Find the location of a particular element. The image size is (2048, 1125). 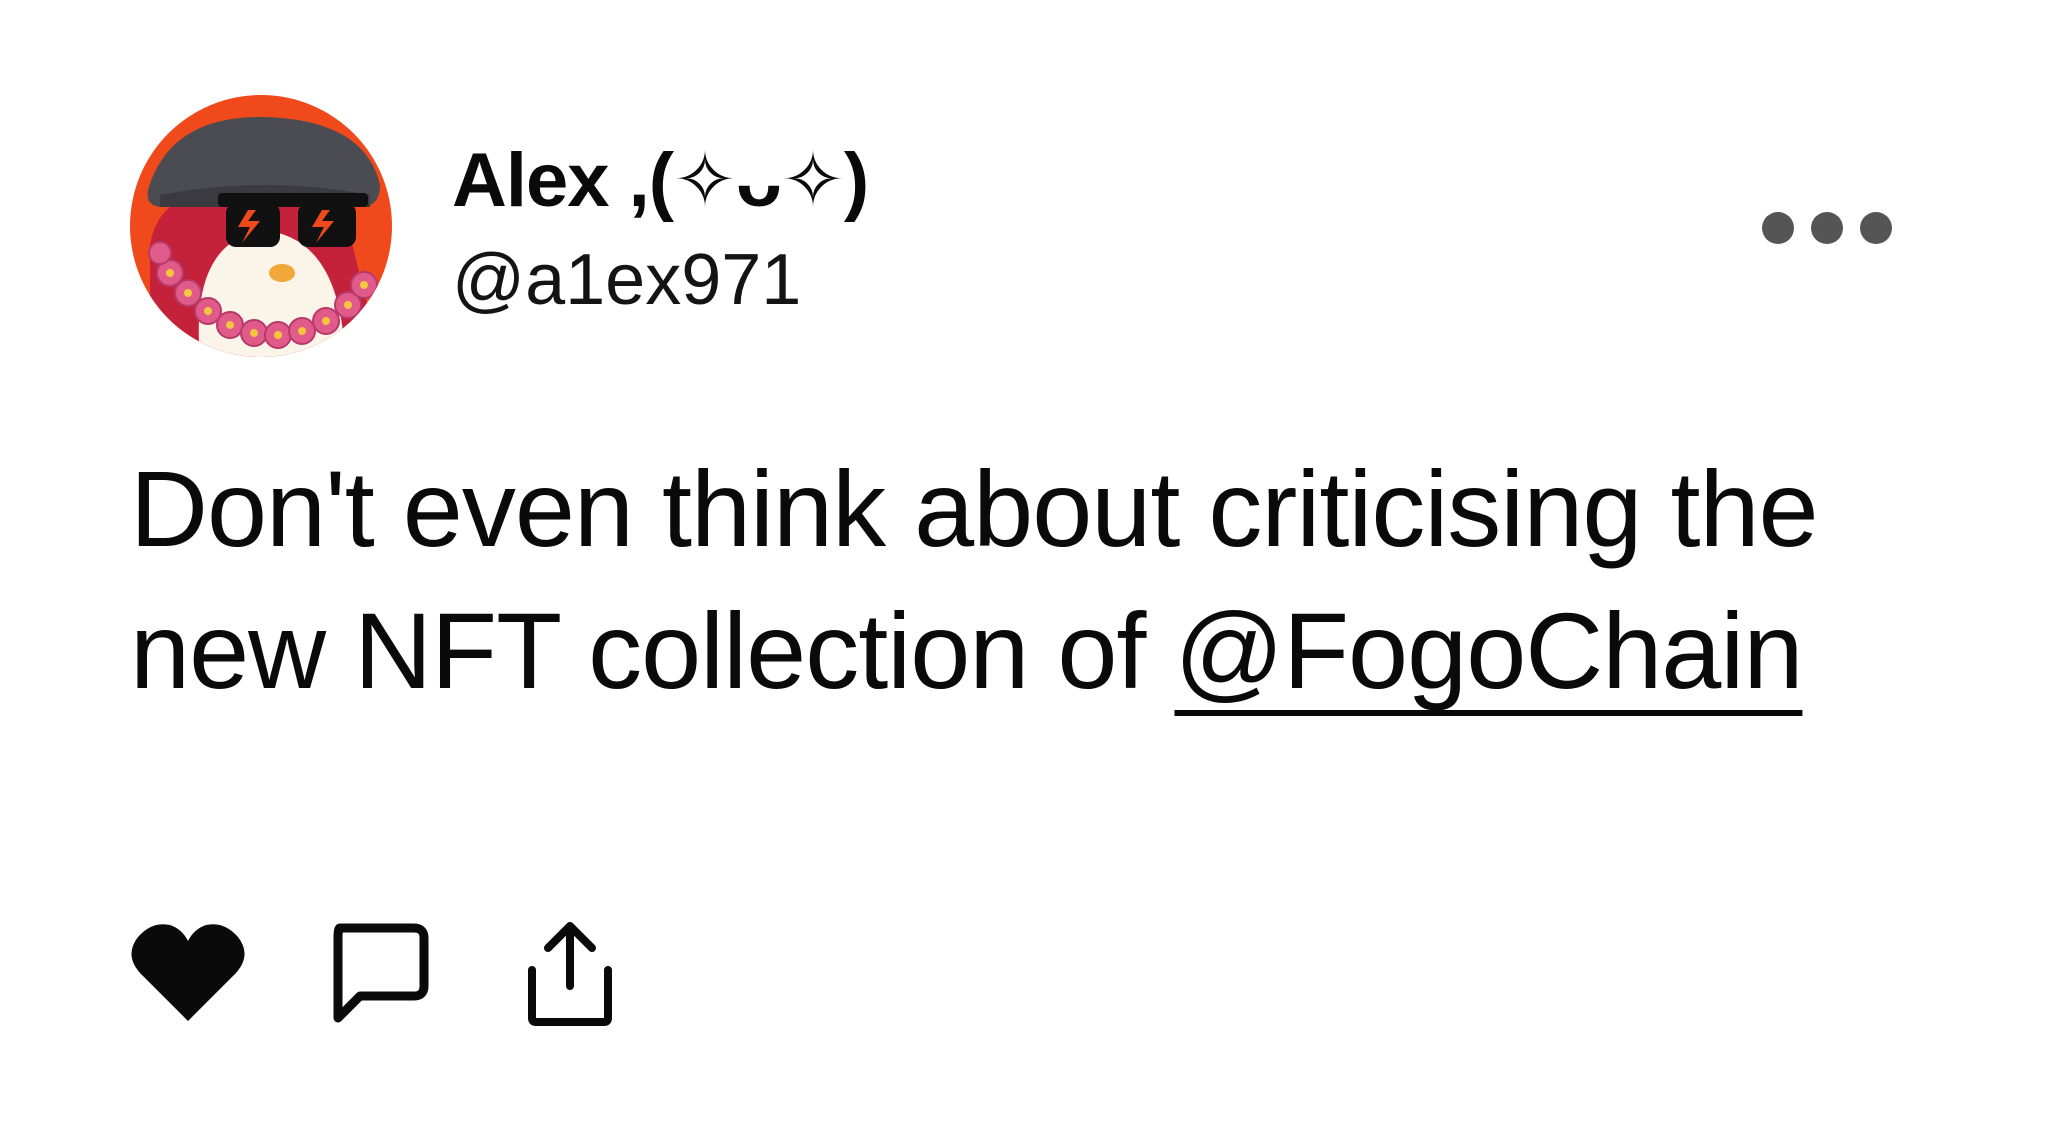

author-handle: @a1ex971 is located at coordinates (626, 280).